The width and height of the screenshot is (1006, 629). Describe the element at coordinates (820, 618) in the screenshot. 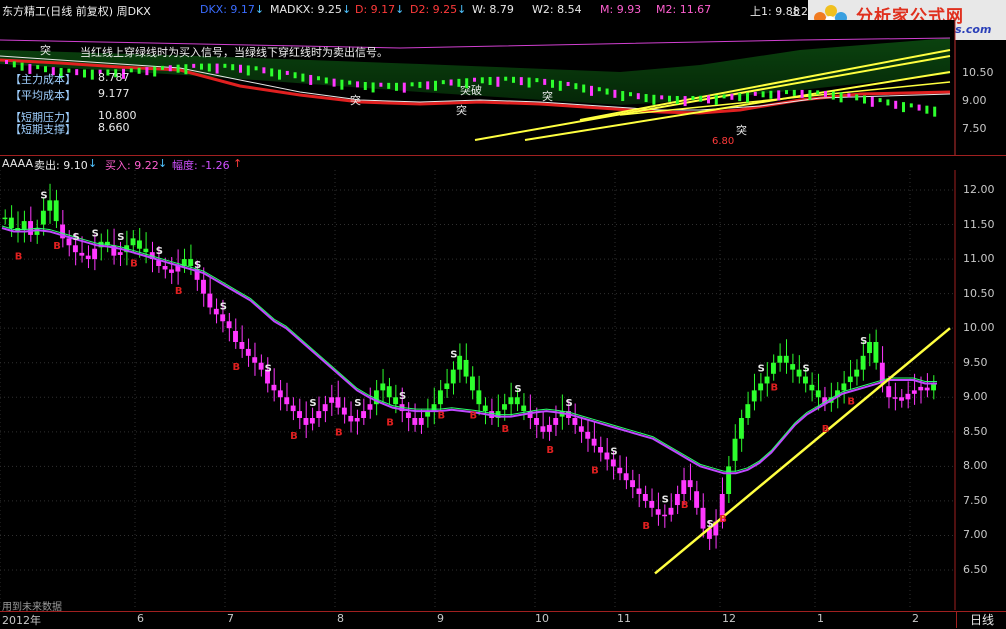

I see `x-tick-label: 1` at that location.